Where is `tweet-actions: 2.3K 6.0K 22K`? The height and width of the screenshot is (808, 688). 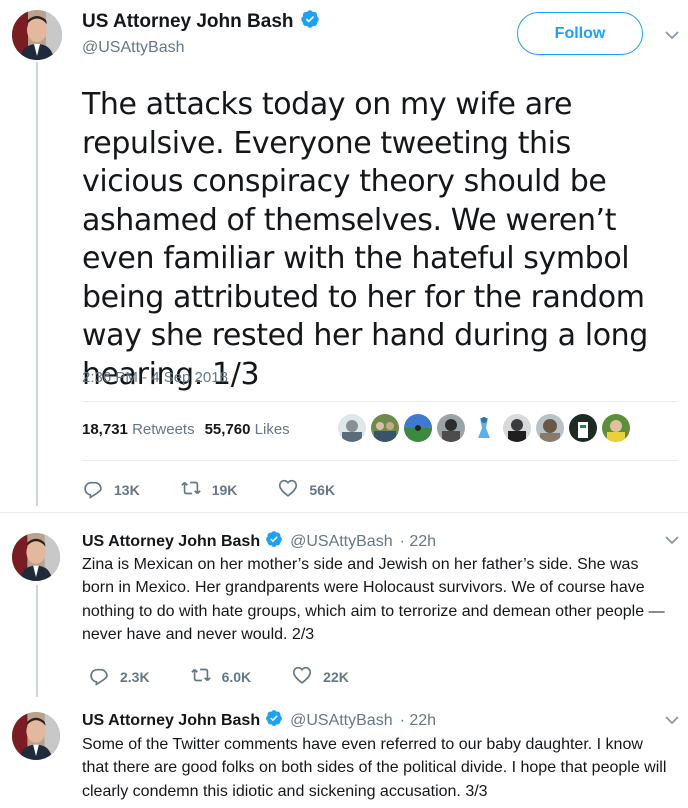 tweet-actions: 2.3K 6.0K 22K is located at coordinates (238, 676).